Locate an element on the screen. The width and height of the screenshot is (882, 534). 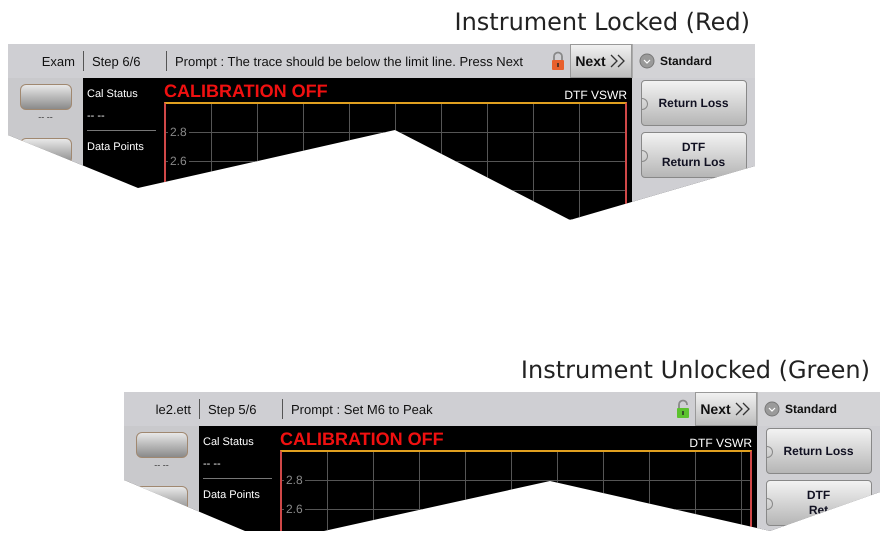
prompt-text: Prompt : Set M6 to Peak is located at coordinates (362, 409).